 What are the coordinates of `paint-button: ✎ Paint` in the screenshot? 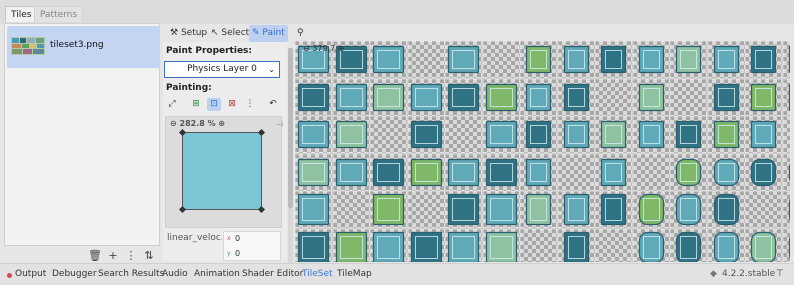 It's located at (268, 33).